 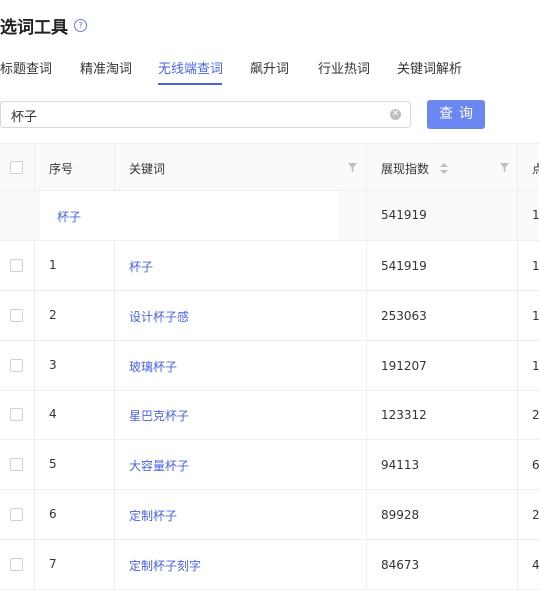 I want to click on select-all-checkbox, so click(x=16, y=167).